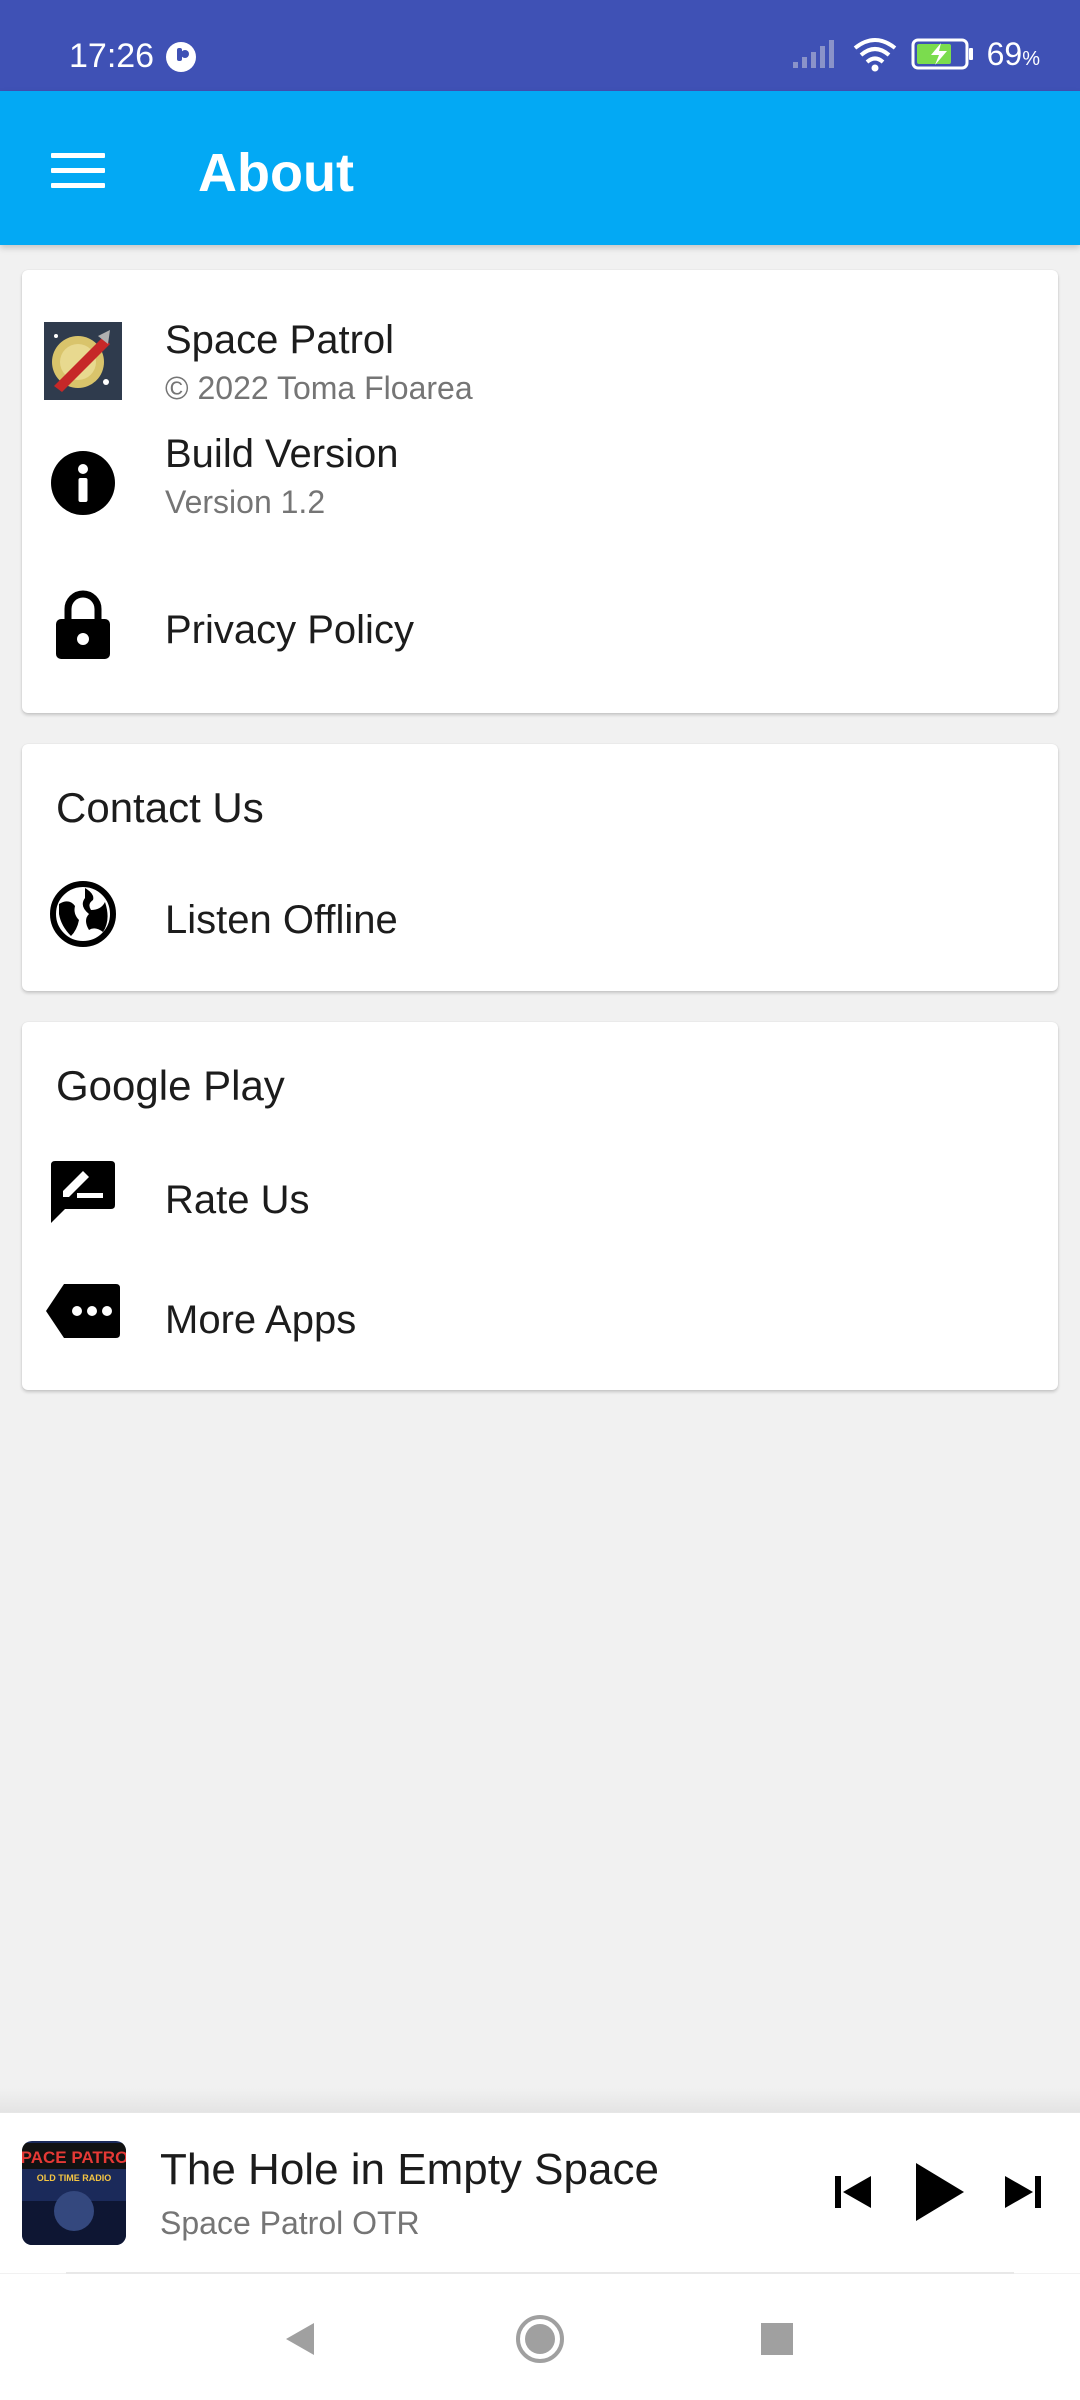  I want to click on track-title: The Hole in Empty Space, so click(409, 2169).